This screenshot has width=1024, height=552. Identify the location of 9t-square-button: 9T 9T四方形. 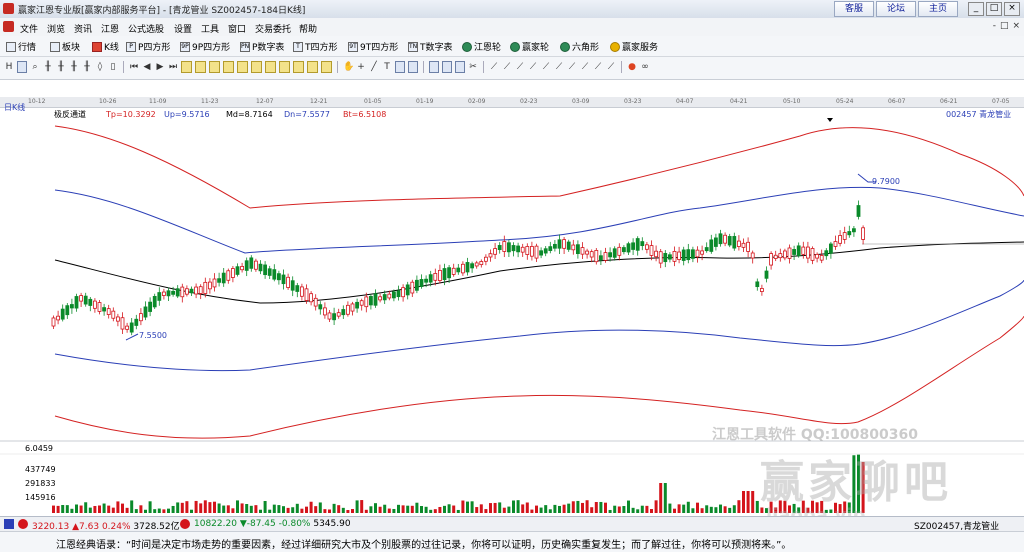
(373, 46).